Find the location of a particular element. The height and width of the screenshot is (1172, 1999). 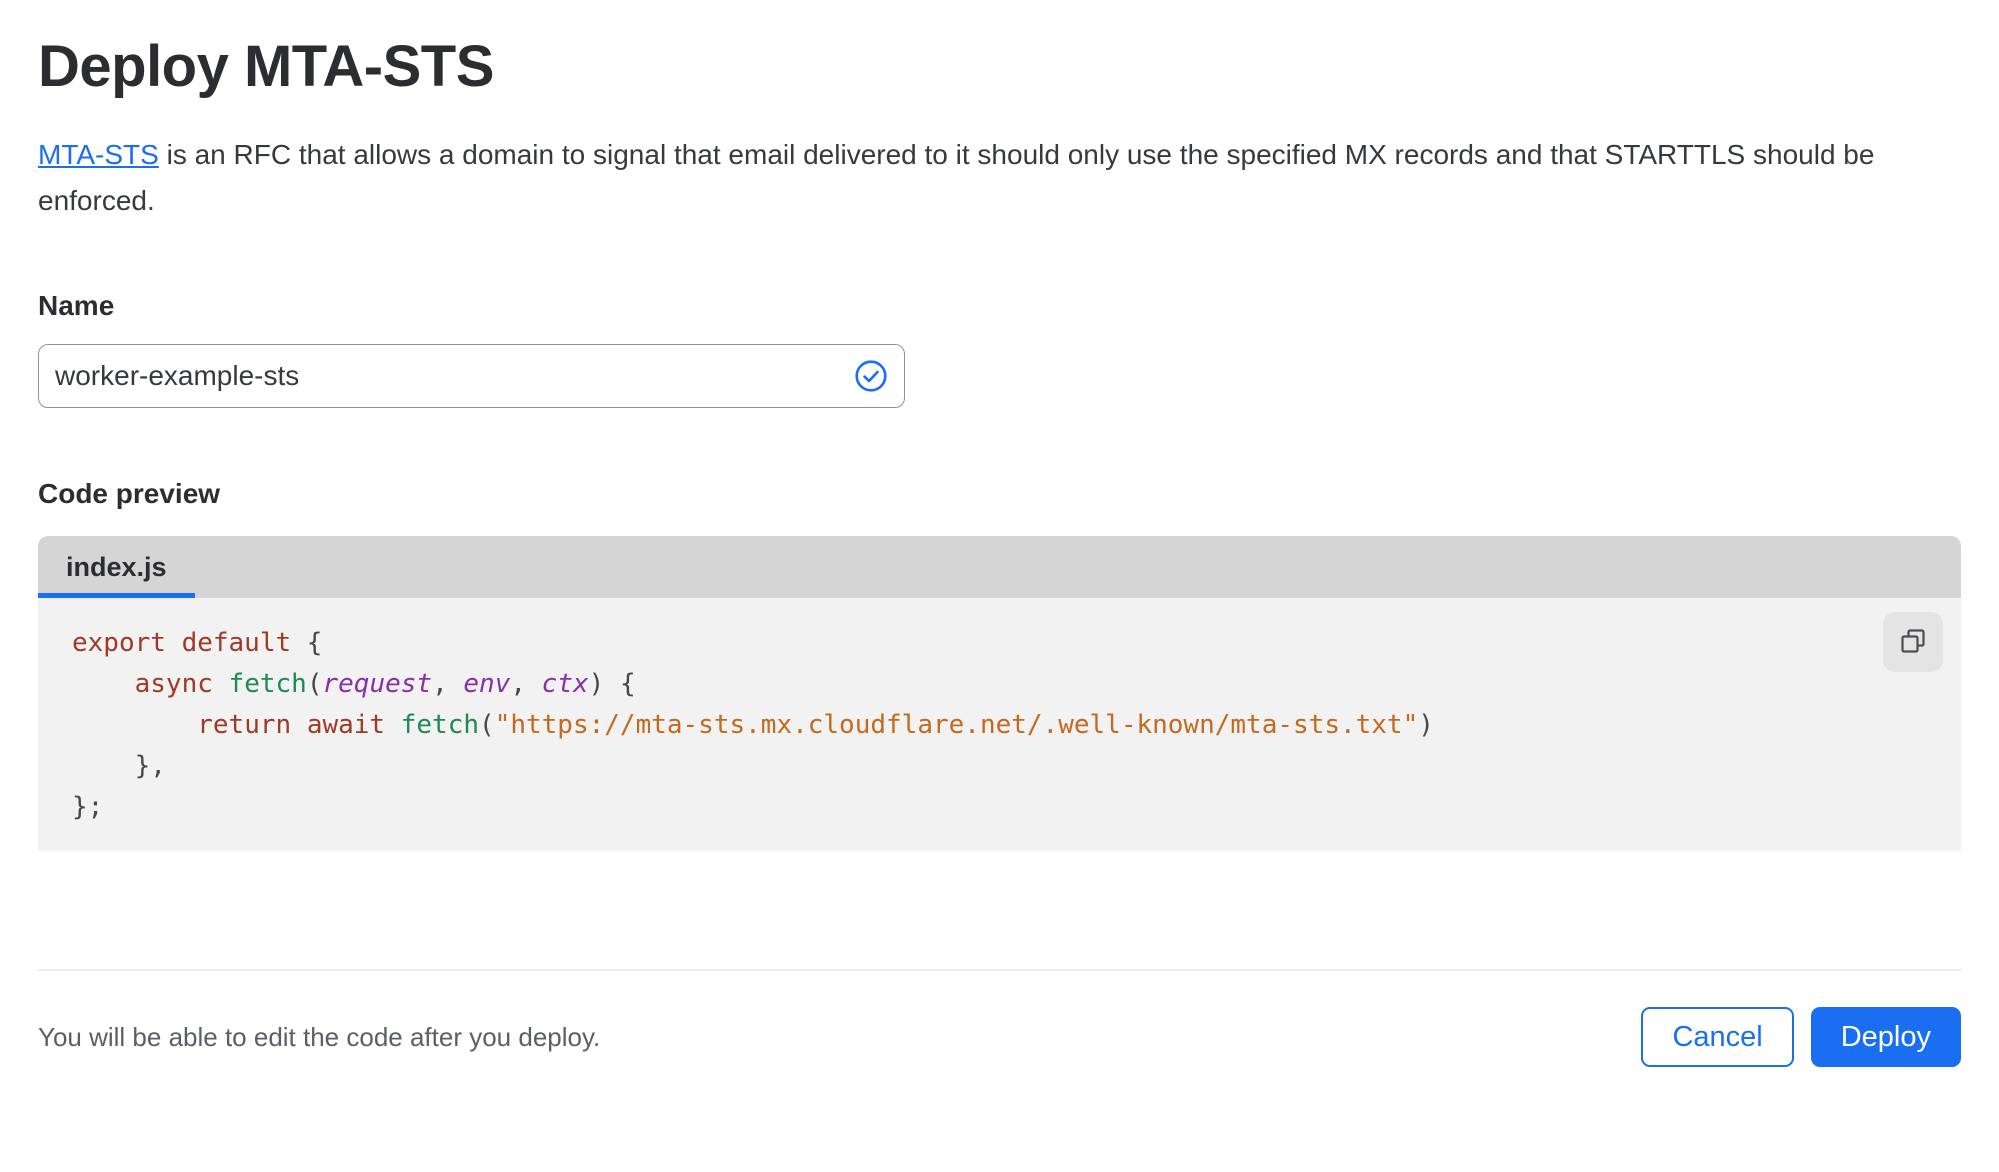

copy-icon is located at coordinates (1913, 642).